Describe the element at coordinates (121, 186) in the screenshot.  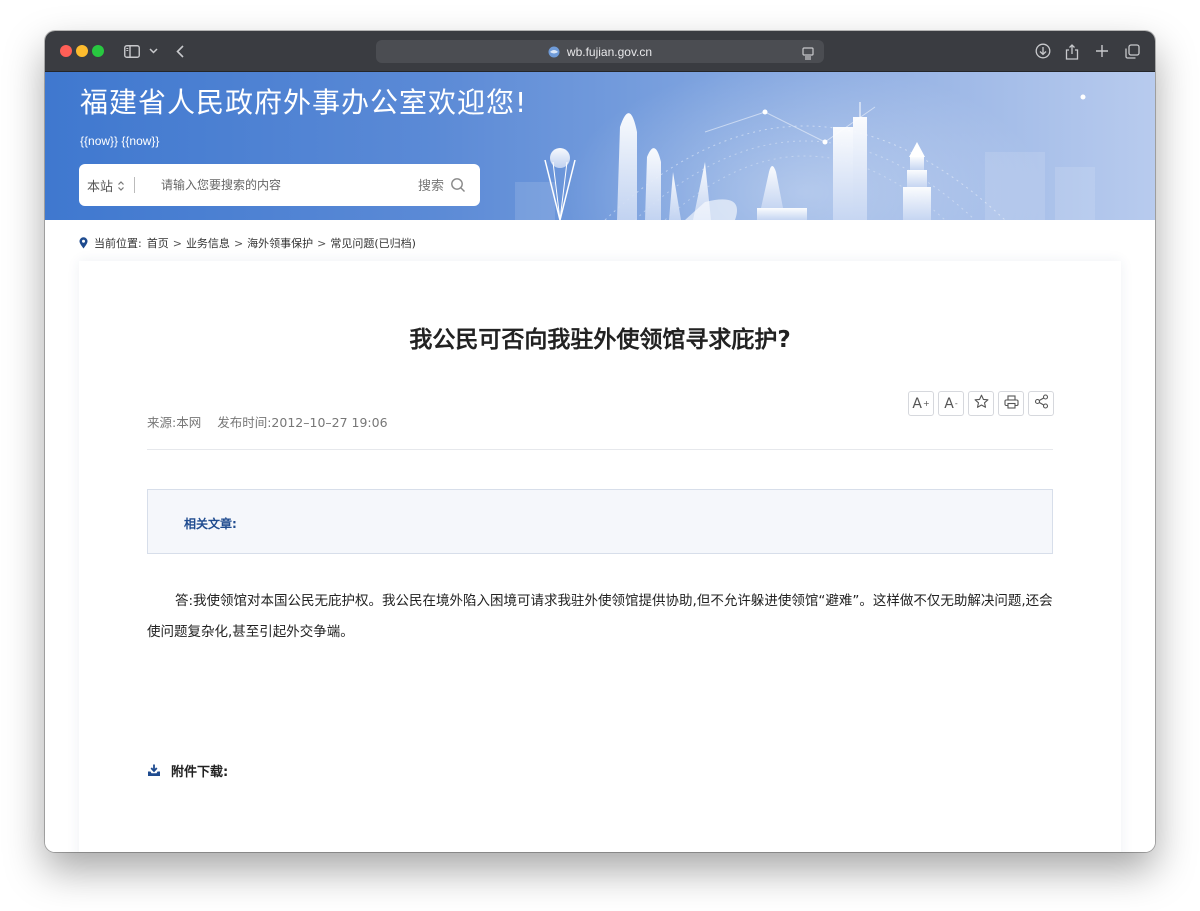
I see `sort-arrows-icon` at that location.